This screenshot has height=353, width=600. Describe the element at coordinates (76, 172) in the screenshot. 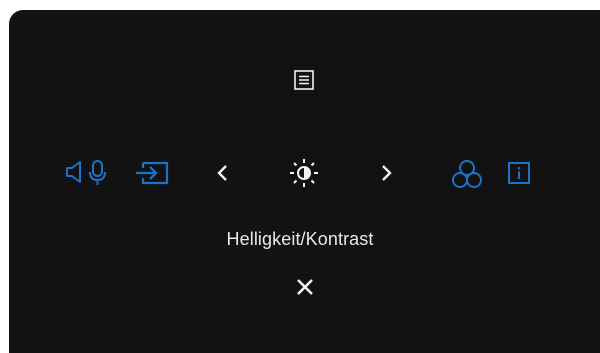

I see `speaker-icon` at that location.